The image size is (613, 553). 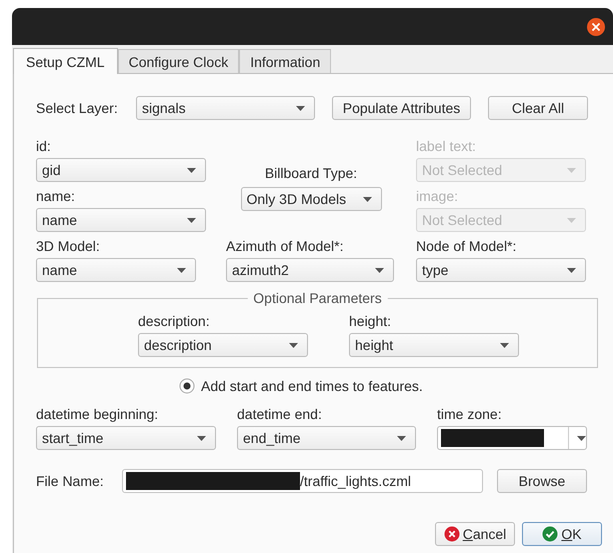 What do you see at coordinates (326, 438) in the screenshot?
I see `time-dropdown: end_time` at bounding box center [326, 438].